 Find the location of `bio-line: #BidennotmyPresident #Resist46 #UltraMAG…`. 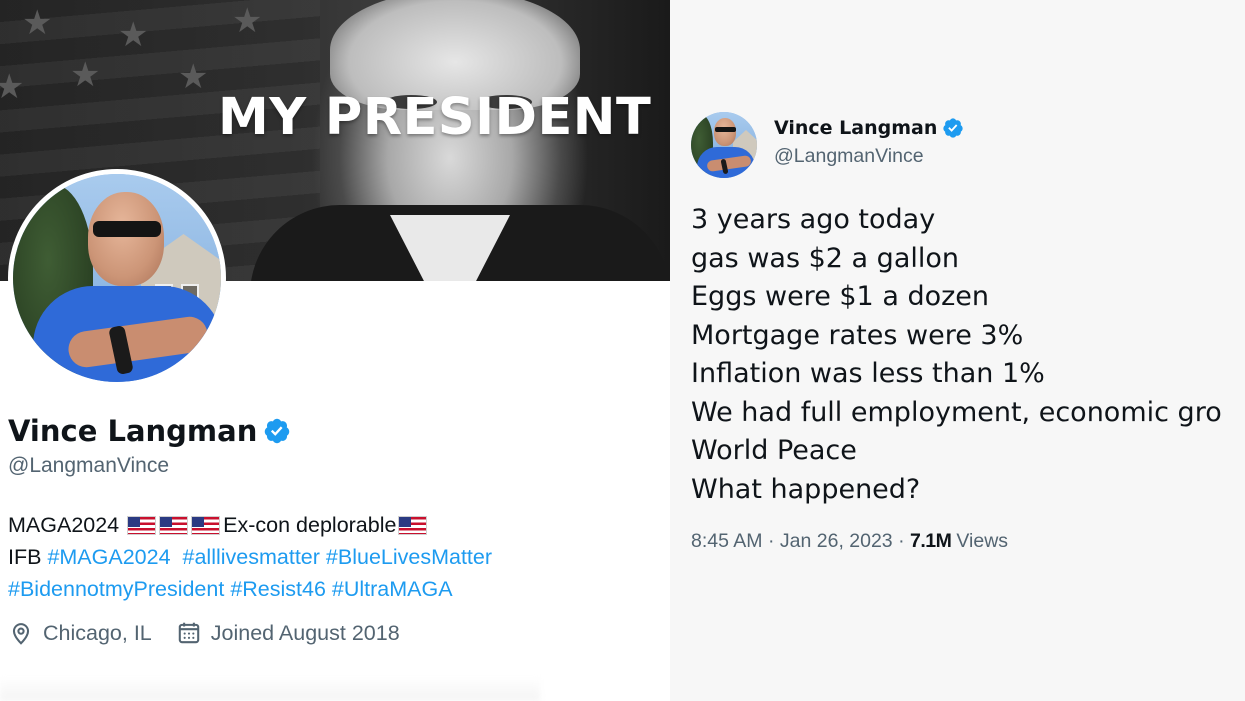

bio-line: #BidennotmyPresident #Resist46 #UltraMAG… is located at coordinates (328, 589).